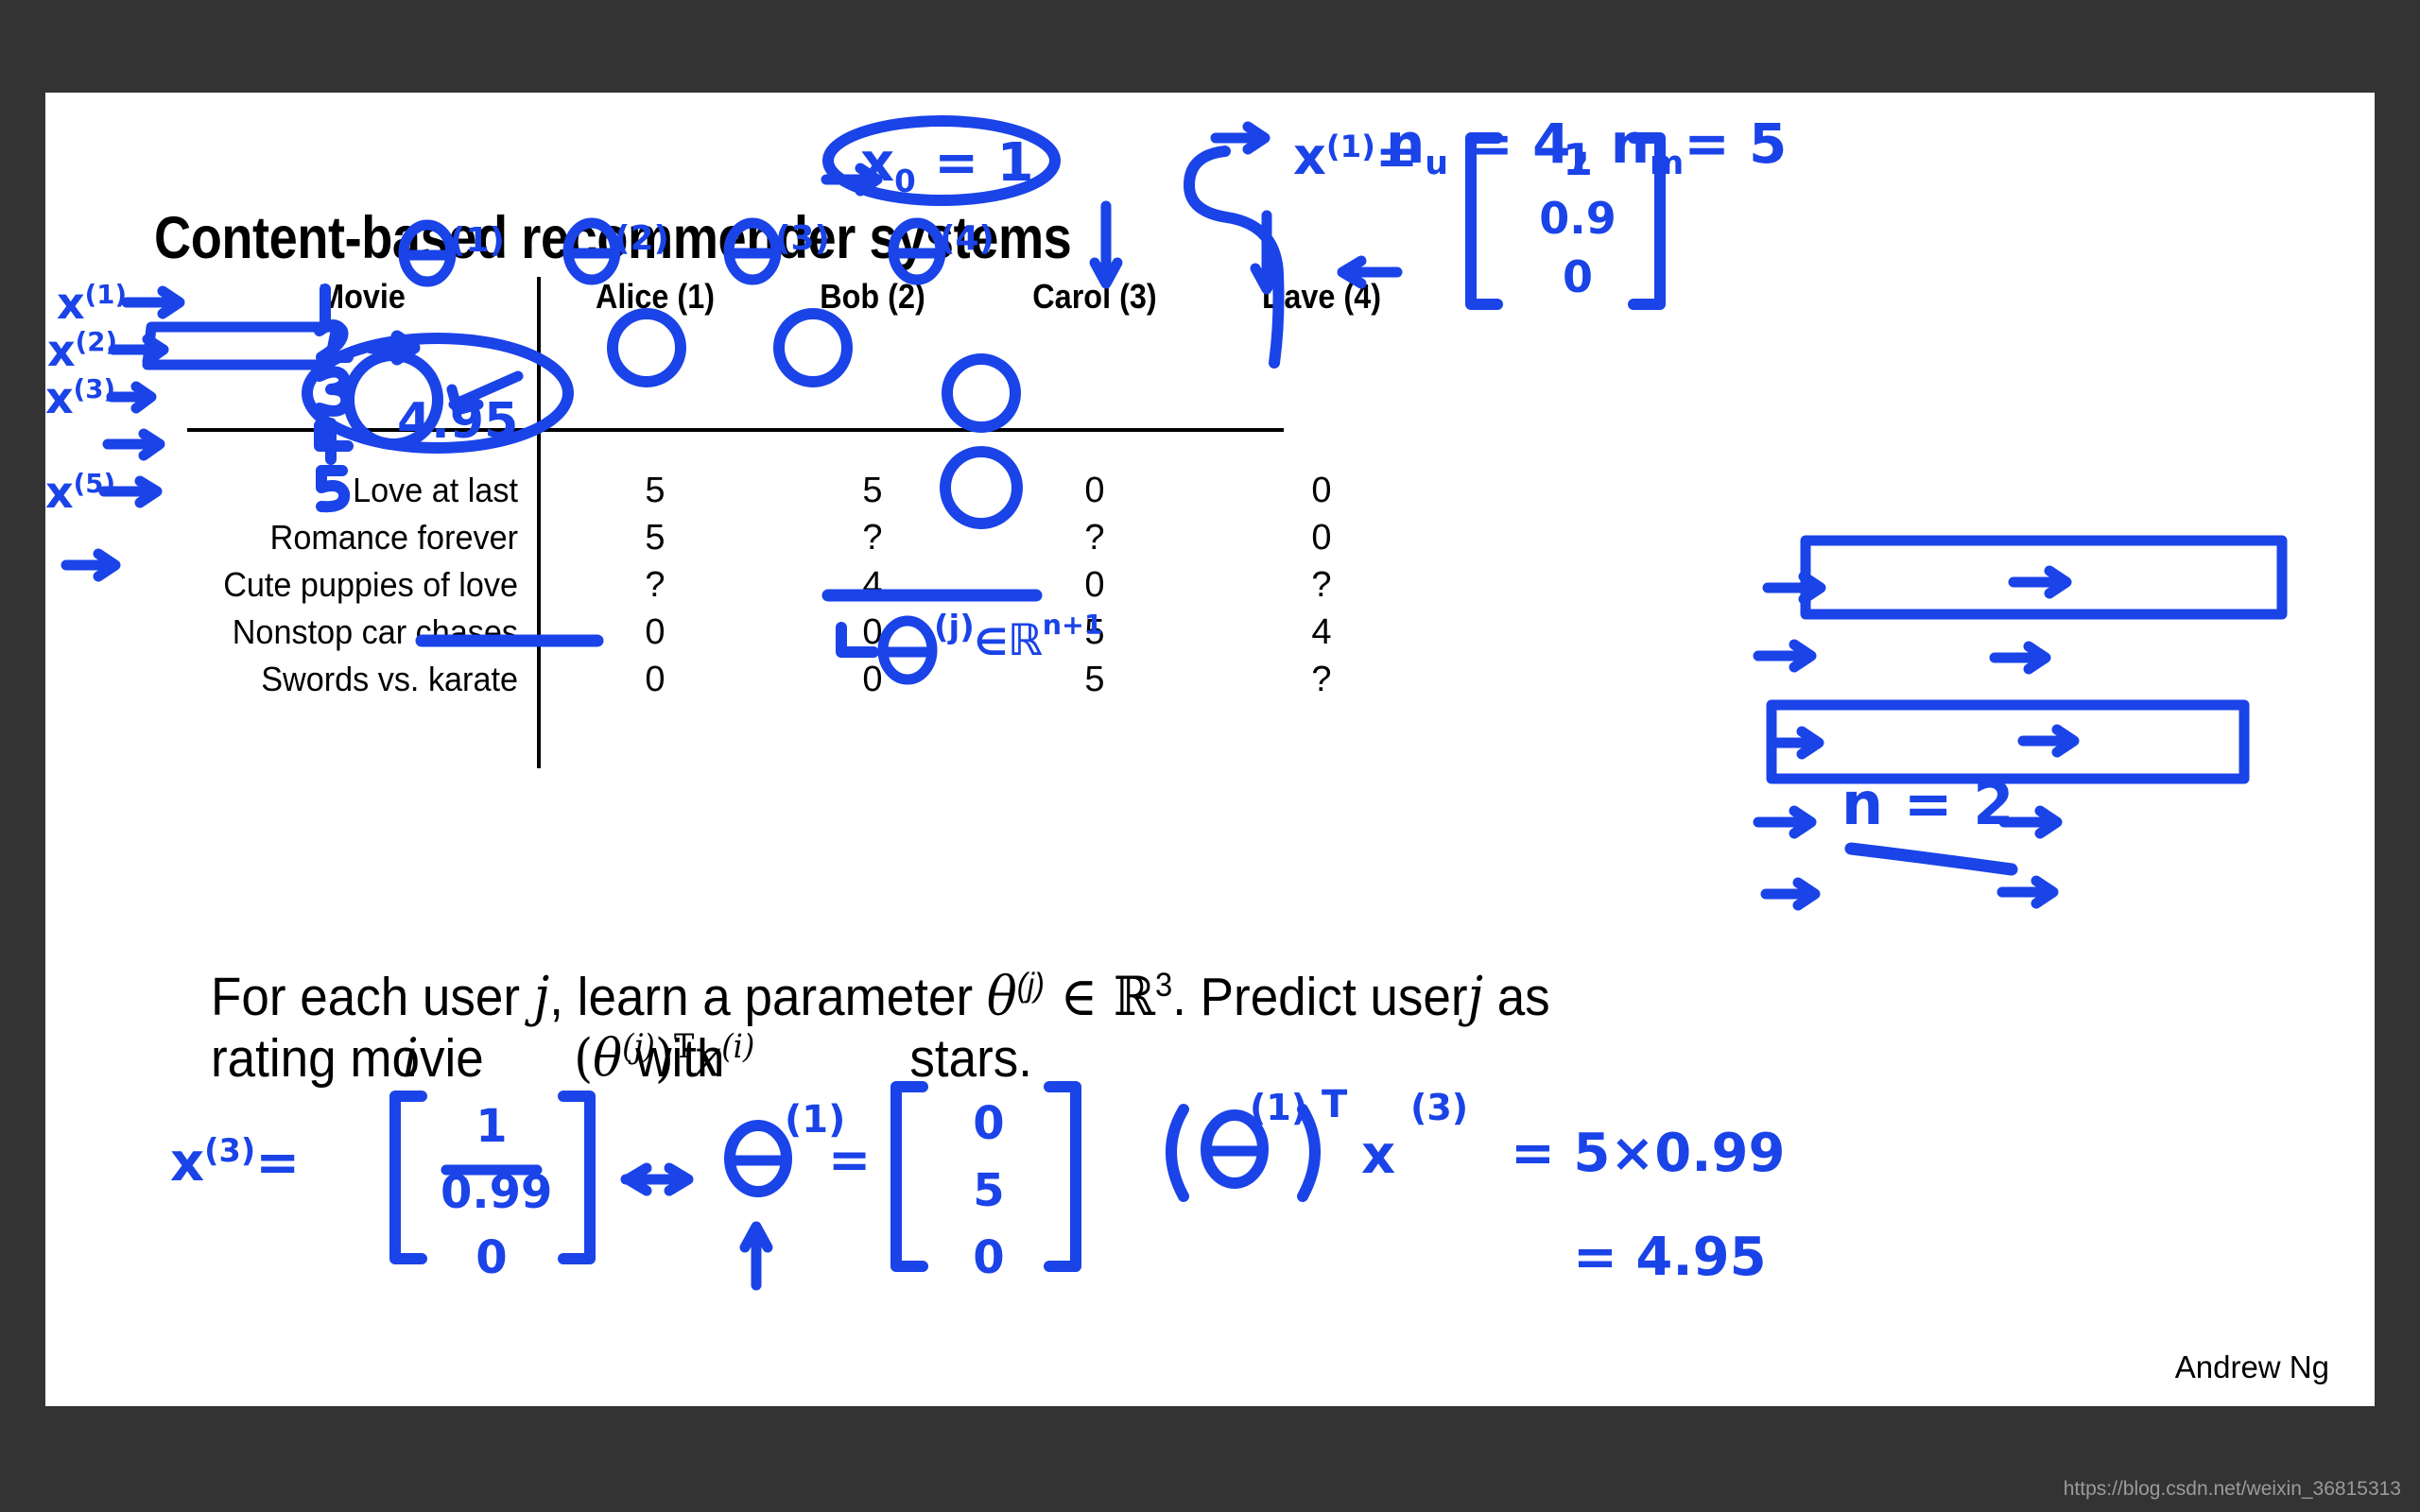 This screenshot has width=2420, height=1512. I want to click on row-label-x3: x(3), so click(80, 397).